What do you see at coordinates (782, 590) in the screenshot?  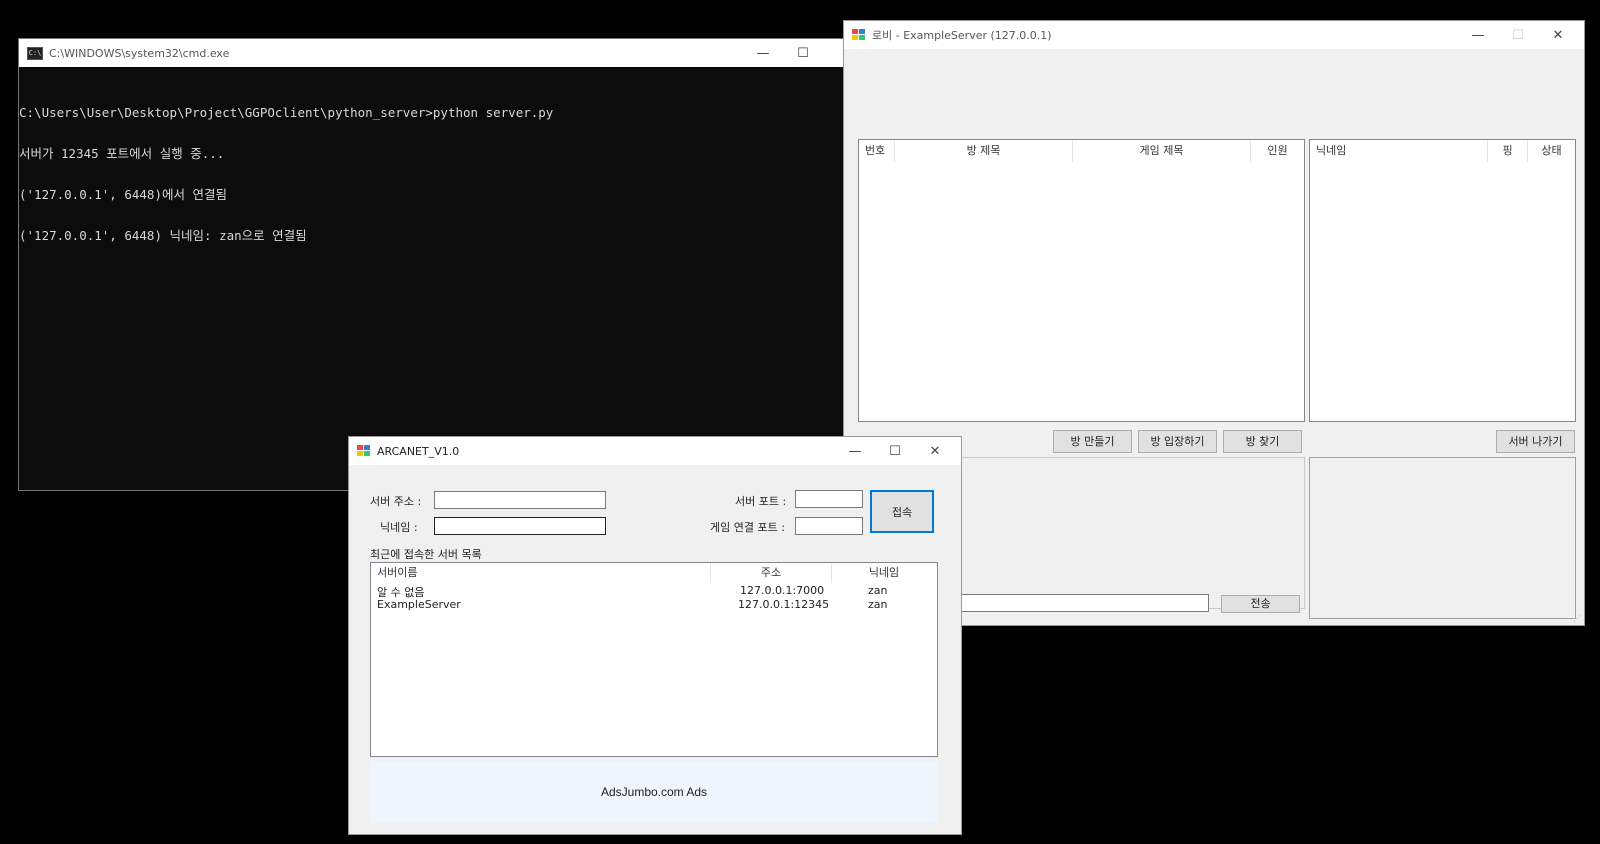 I see `server-address: 127.0.0.1:7000` at bounding box center [782, 590].